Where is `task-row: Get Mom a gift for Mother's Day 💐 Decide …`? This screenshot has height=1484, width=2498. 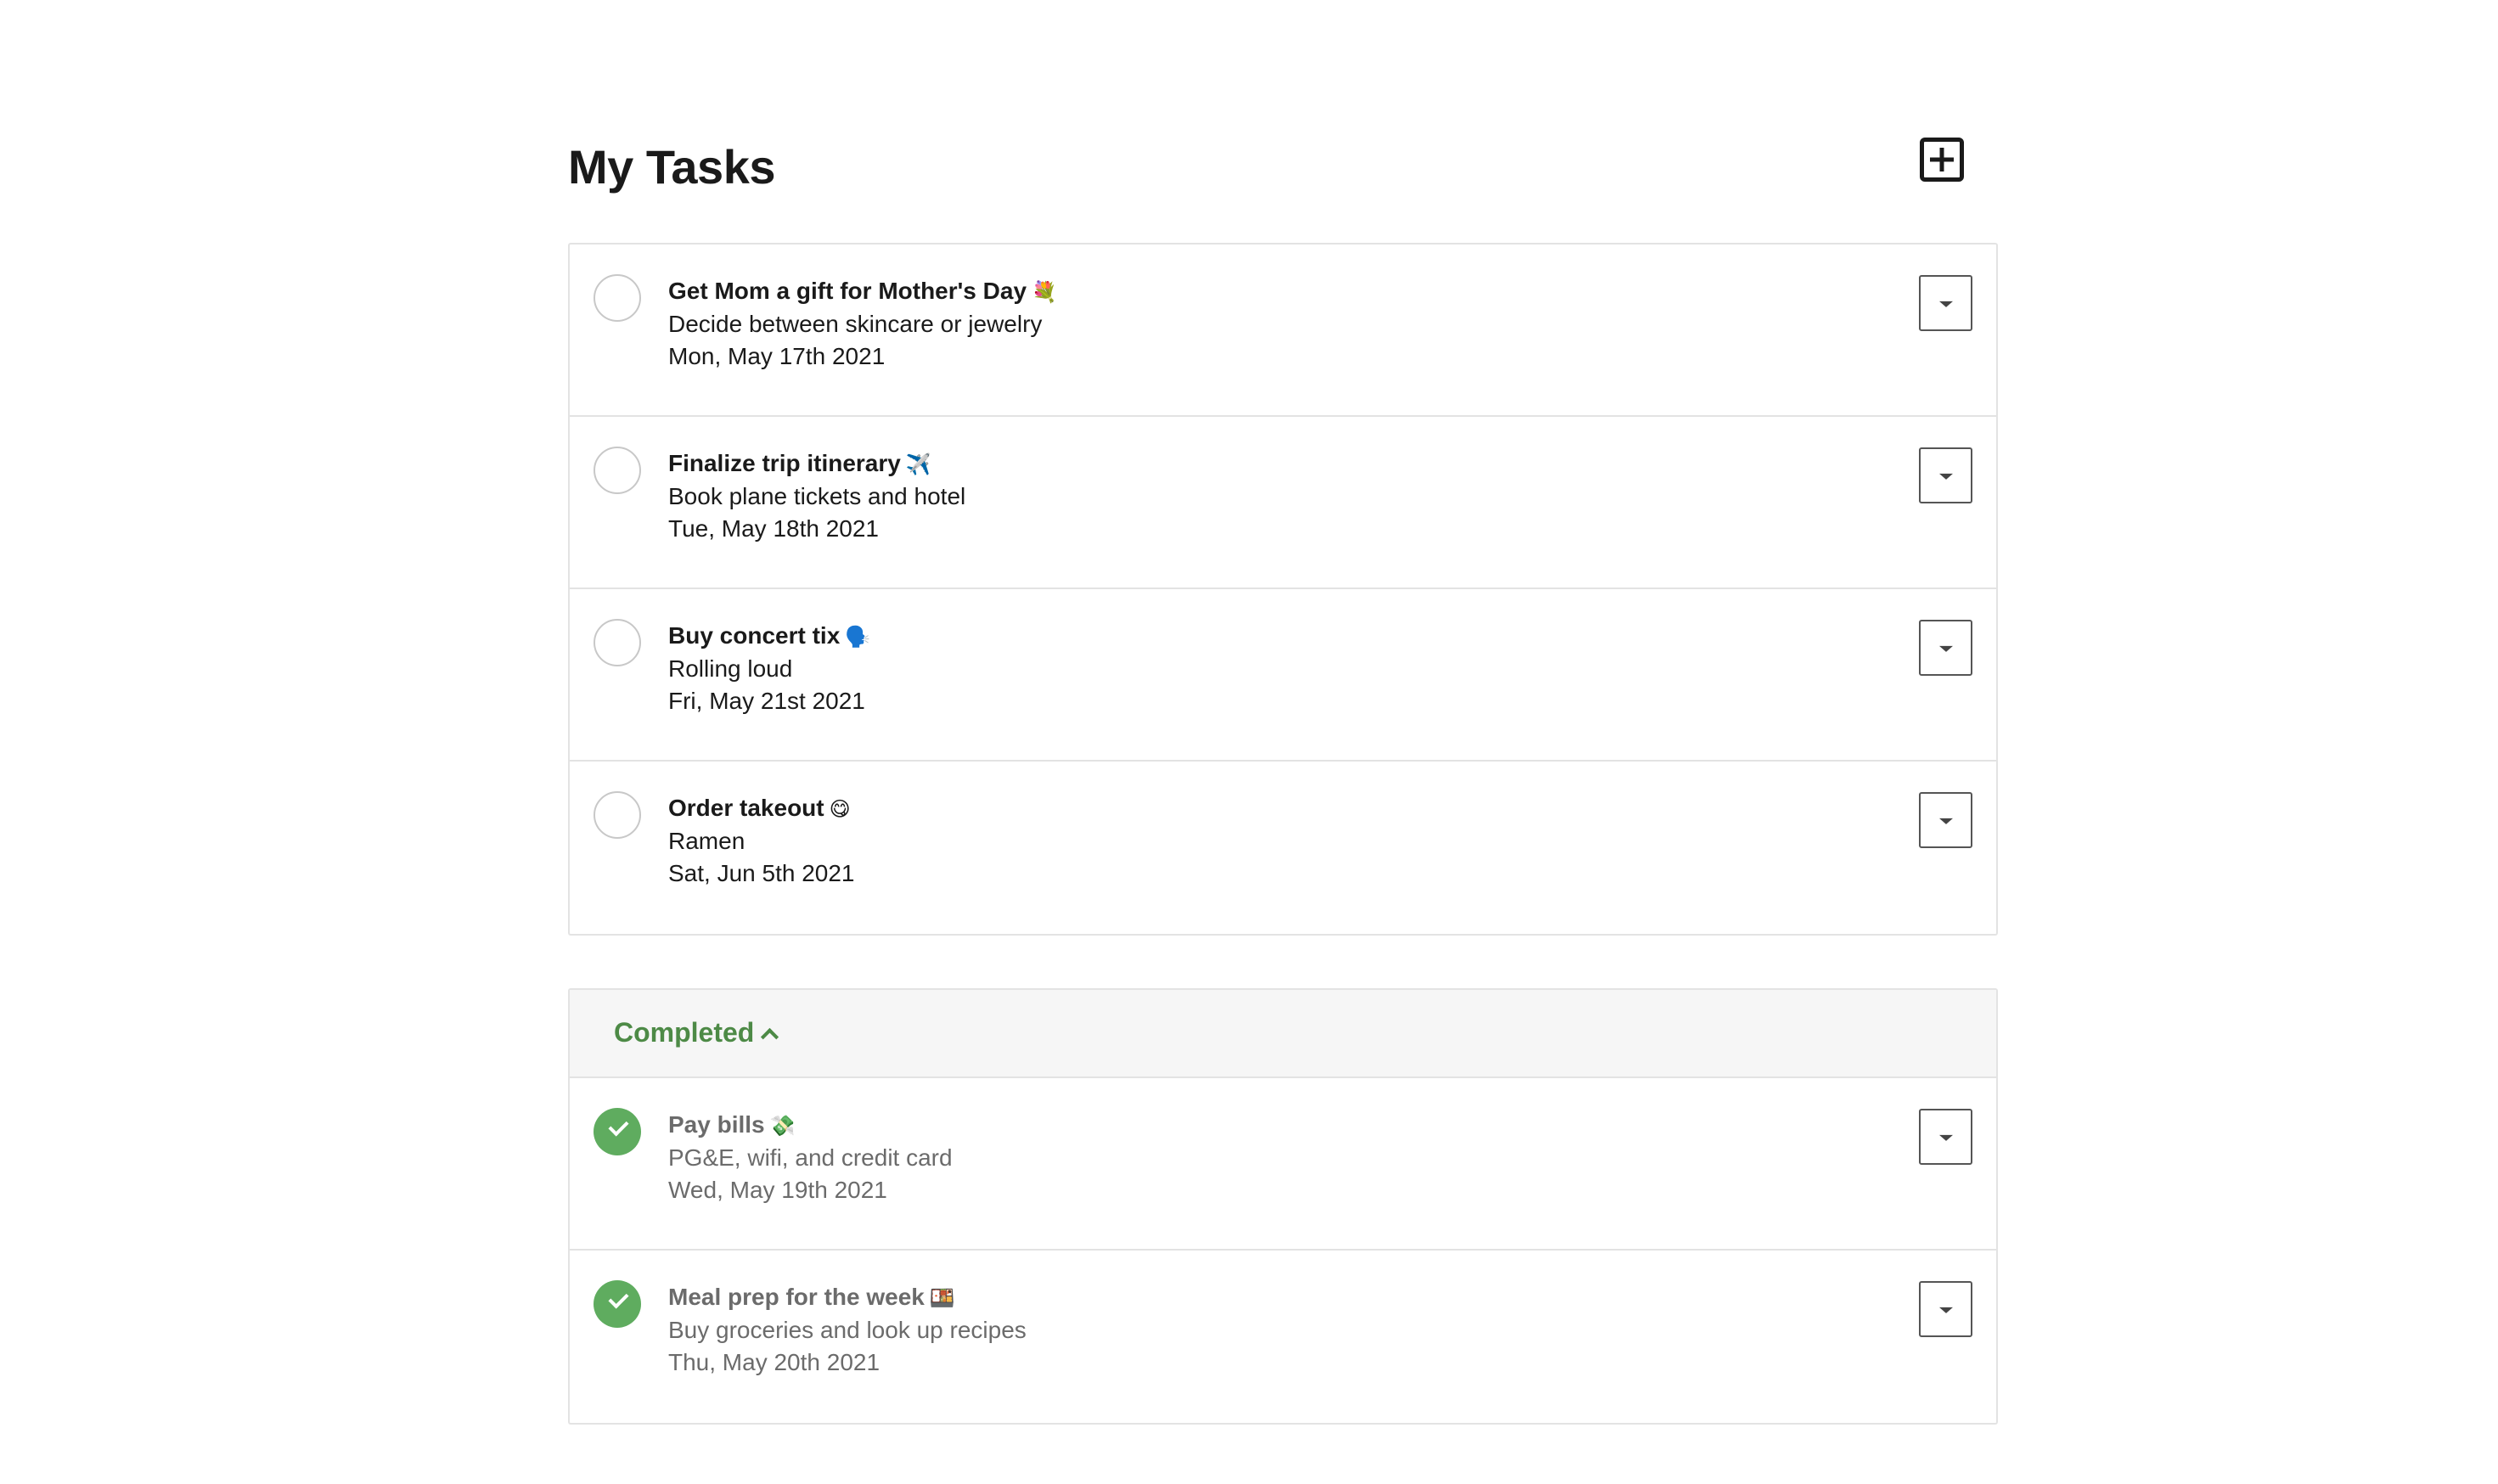 task-row: Get Mom a gift for Mother's Day 💐 Decide … is located at coordinates (1283, 331).